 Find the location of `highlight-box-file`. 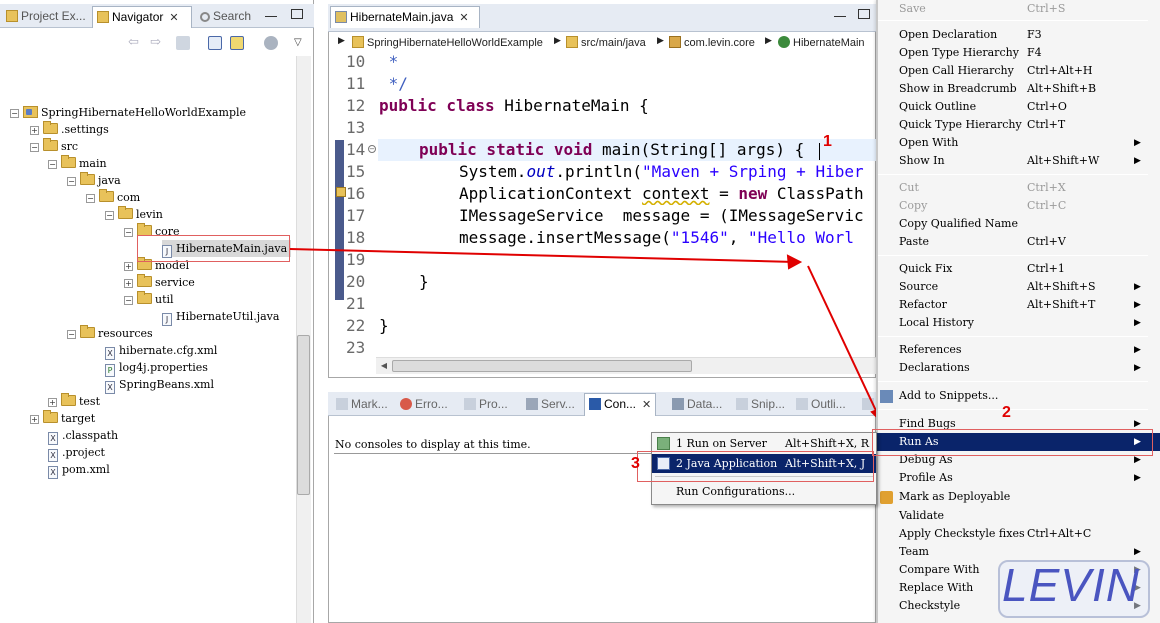

highlight-box-file is located at coordinates (213, 248).